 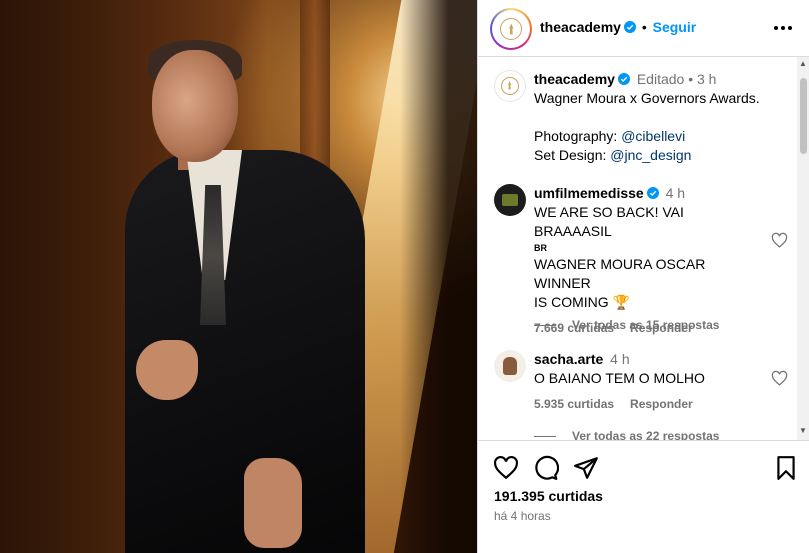 What do you see at coordinates (548, 496) in the screenshot?
I see `post-likes-count: 191.395 curtidas` at bounding box center [548, 496].